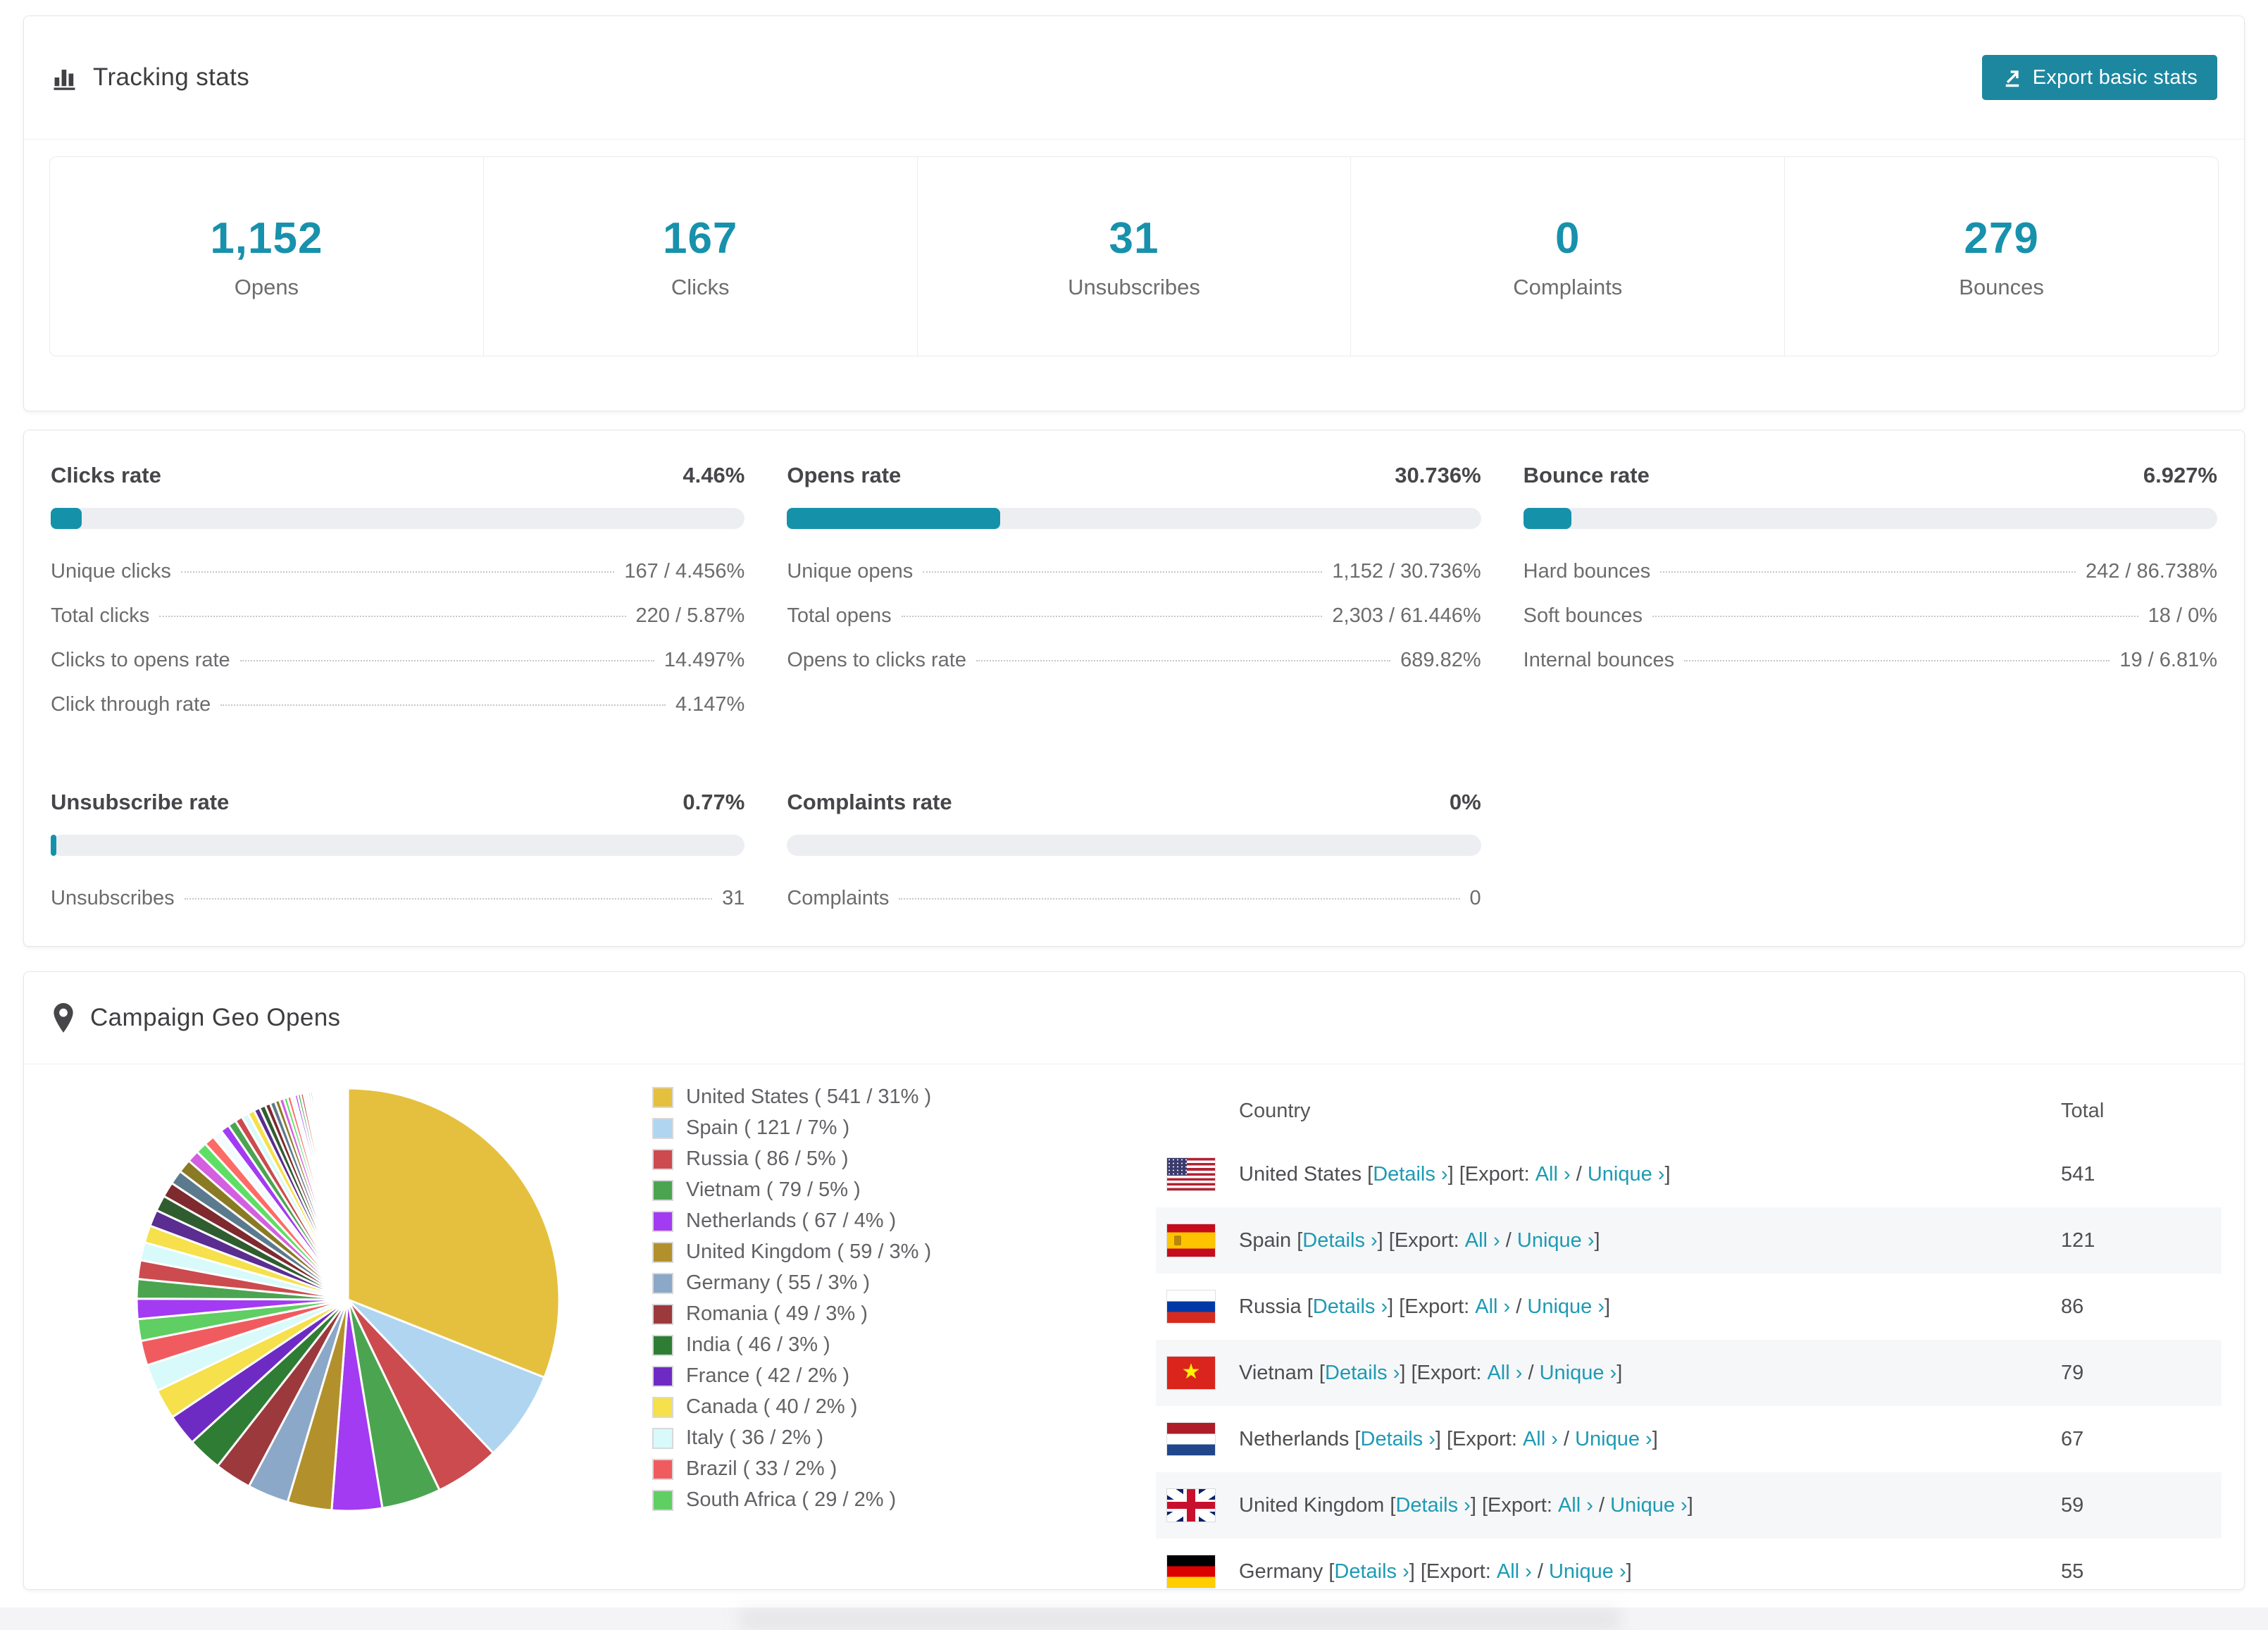 The image size is (2268, 1630). Describe the element at coordinates (1191, 1306) in the screenshot. I see `flag-ru-icon` at that location.